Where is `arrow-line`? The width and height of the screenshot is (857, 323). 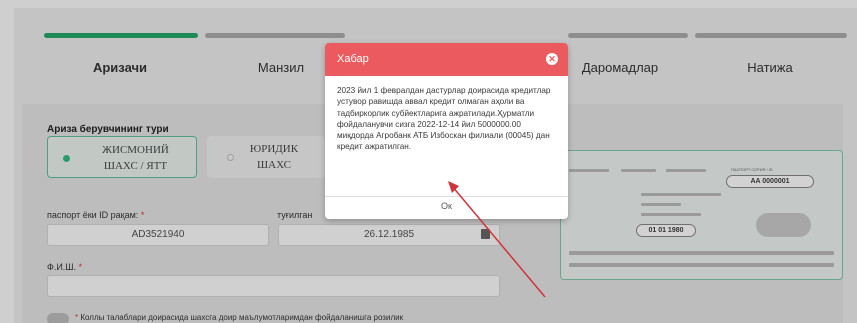 arrow-line is located at coordinates (498, 241).